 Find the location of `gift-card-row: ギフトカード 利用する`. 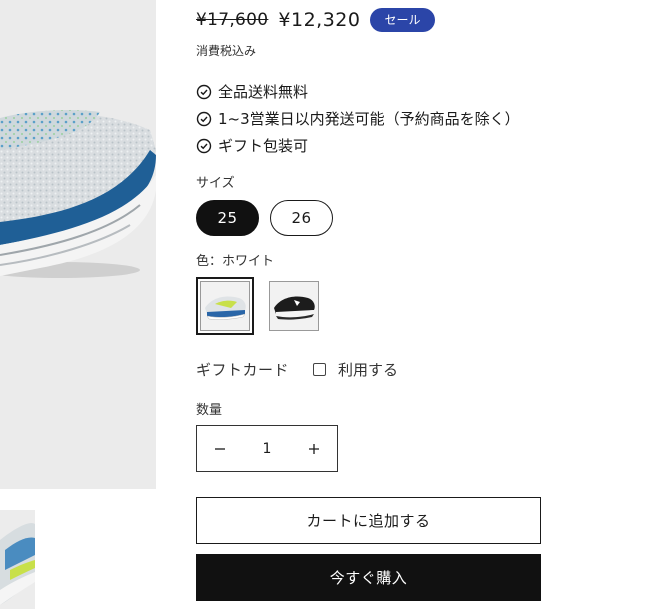

gift-card-row: ギフトカード 利用する is located at coordinates (297, 369).